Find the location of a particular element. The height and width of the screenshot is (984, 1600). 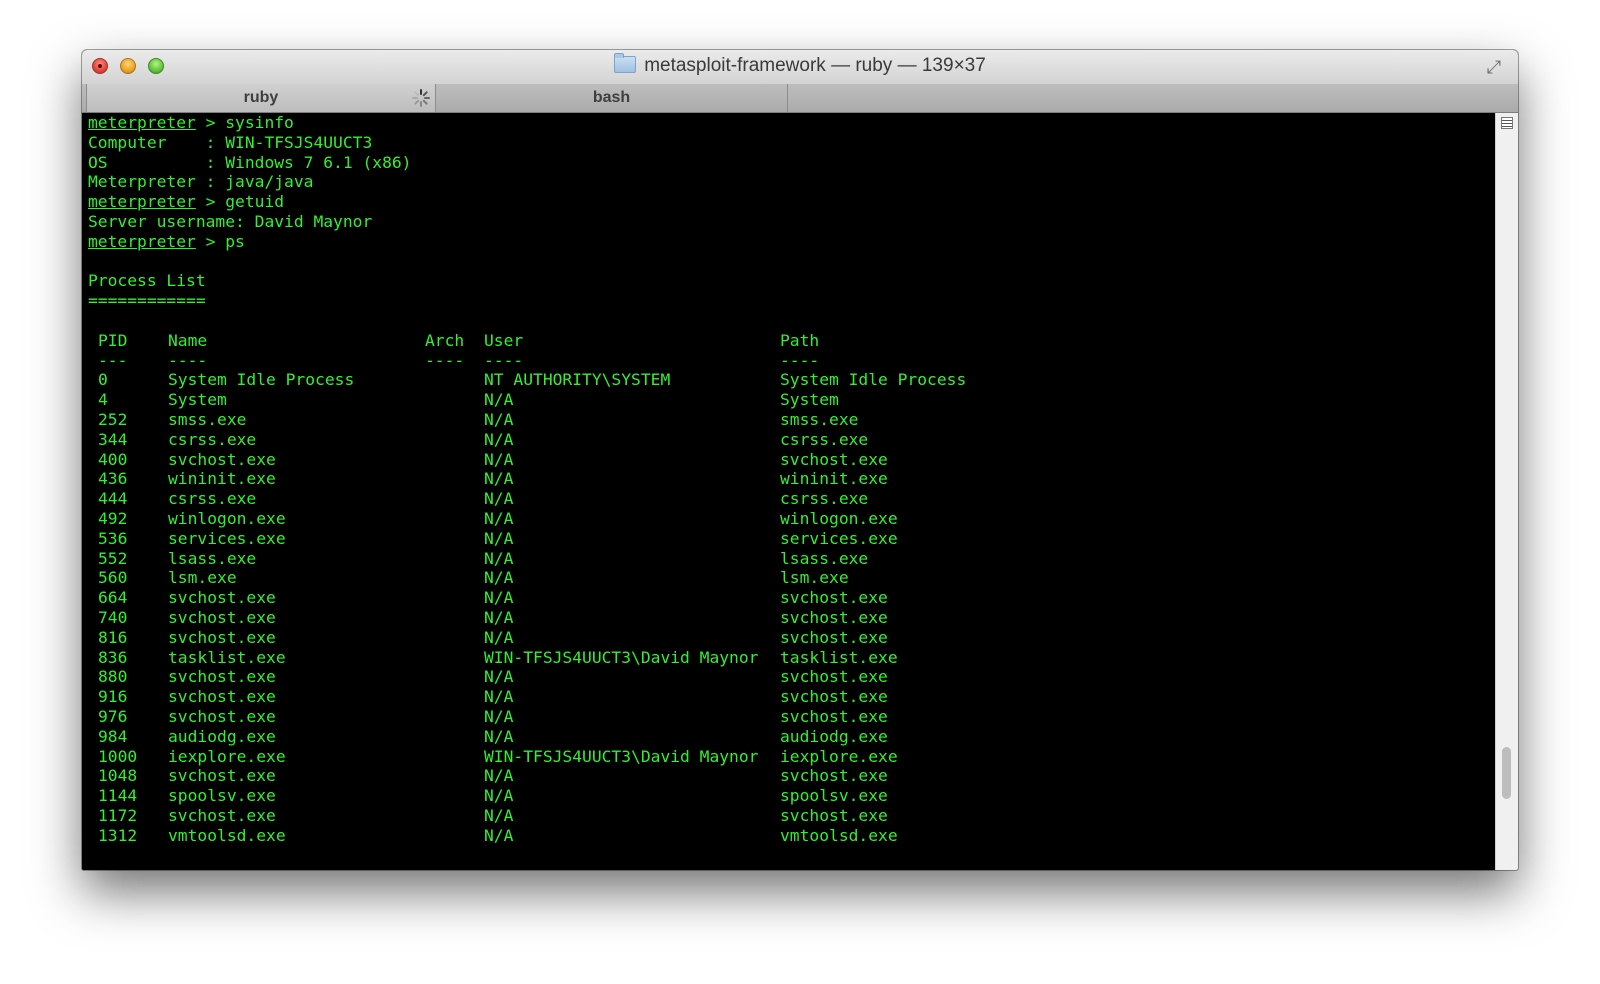

cell-path: lsm.exe is located at coordinates (814, 578).